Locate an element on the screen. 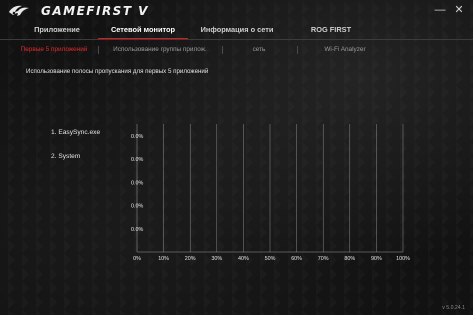 The height and width of the screenshot is (315, 473). x-tick-label: 100% is located at coordinates (403, 259).